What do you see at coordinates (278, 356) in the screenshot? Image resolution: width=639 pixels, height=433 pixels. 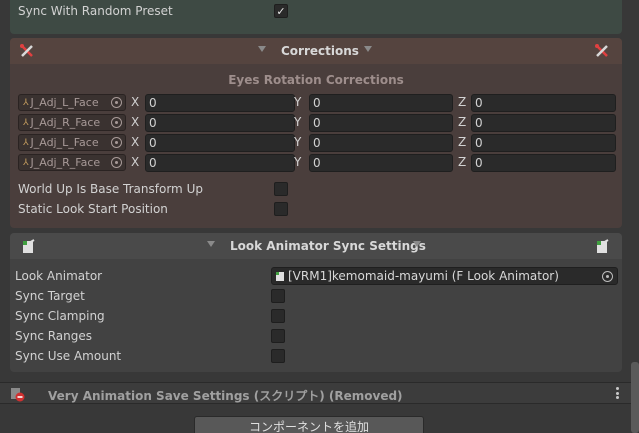 I see `sync-use-amount-checkbox` at bounding box center [278, 356].